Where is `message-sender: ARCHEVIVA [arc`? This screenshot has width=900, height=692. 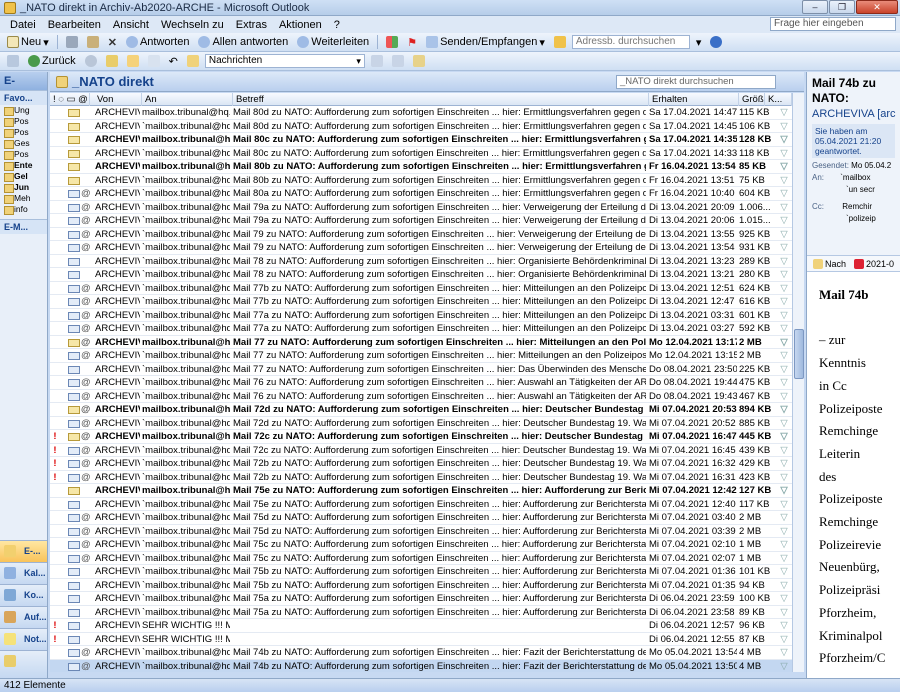 message-sender: ARCHEVIVA [arc is located at coordinates (854, 114).